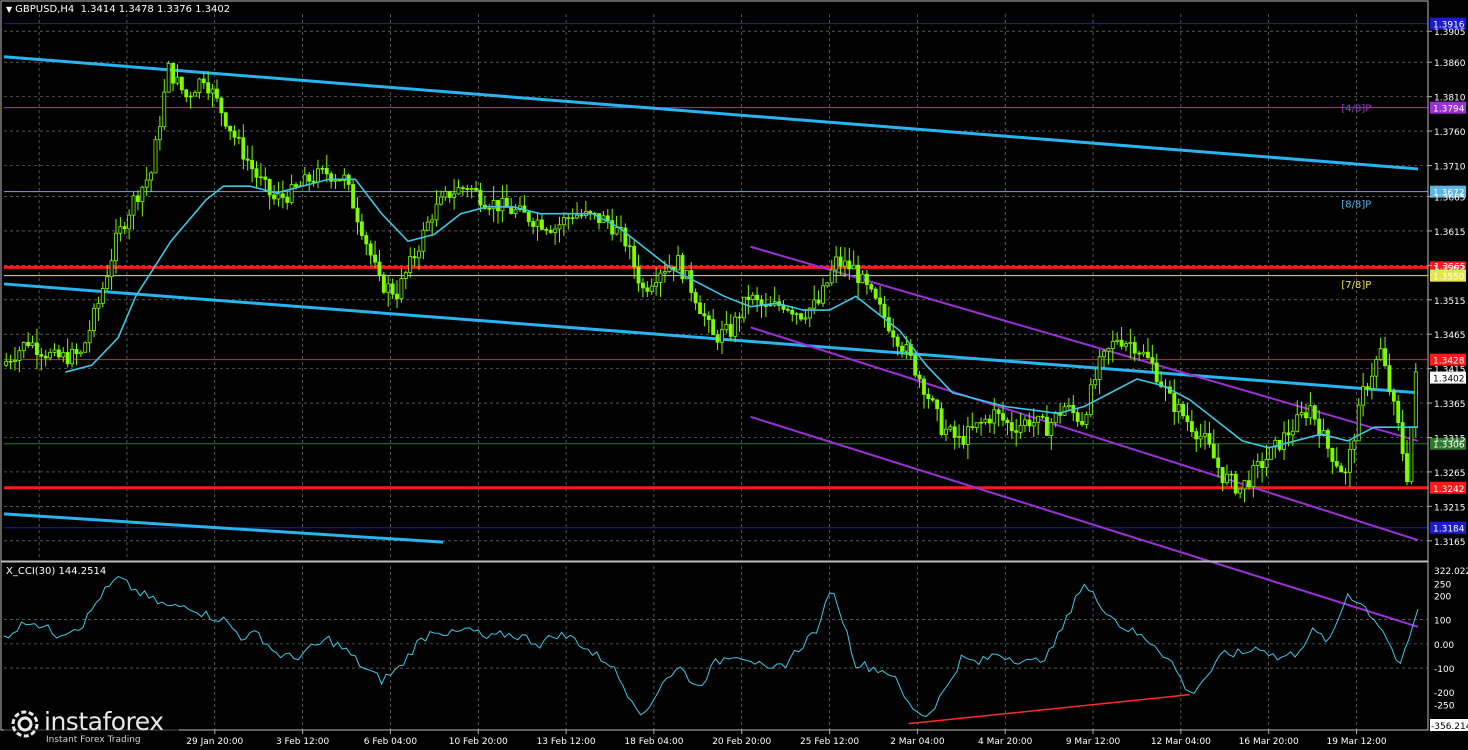 This screenshot has height=750, width=1468. I want to click on price-tick-label: 1.3315, so click(1450, 439).